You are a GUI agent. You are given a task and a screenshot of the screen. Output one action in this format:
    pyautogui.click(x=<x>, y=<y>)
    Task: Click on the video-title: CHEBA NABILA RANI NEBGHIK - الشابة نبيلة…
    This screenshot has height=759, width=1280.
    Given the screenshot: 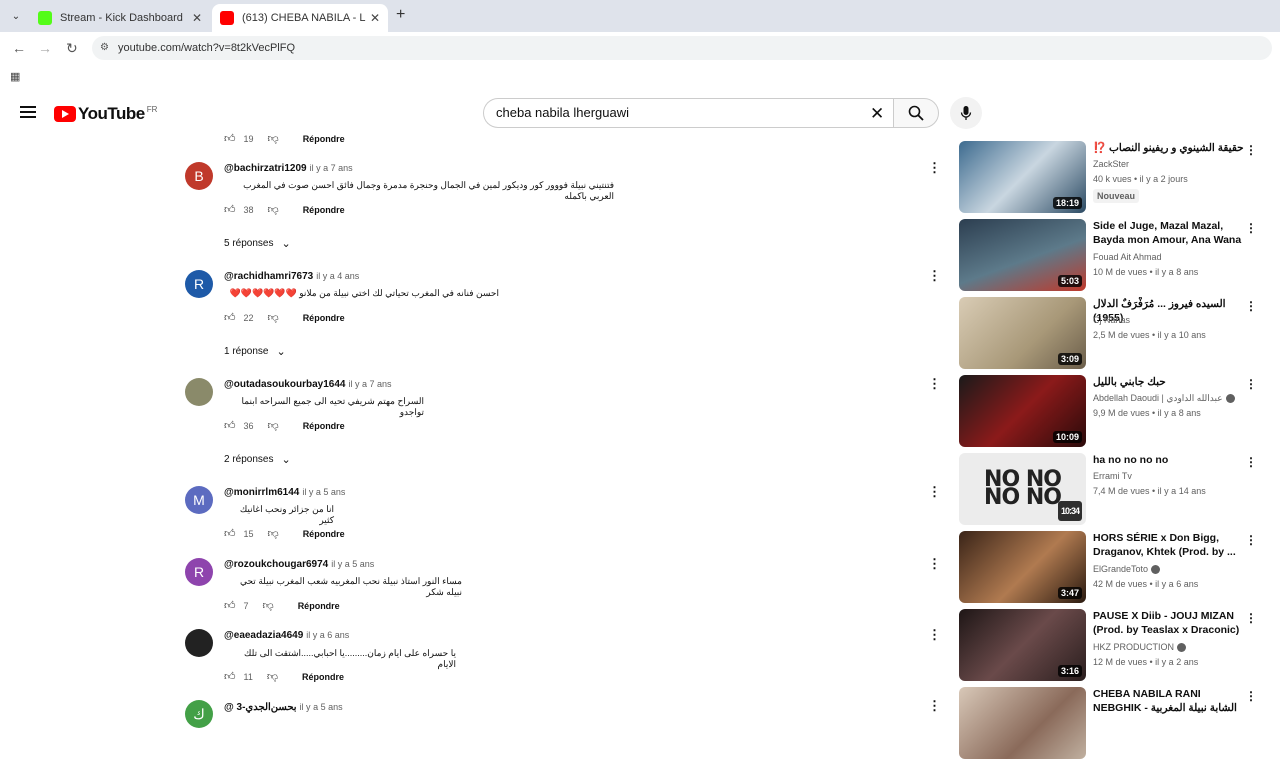 What is the action you would take?
    pyautogui.click(x=1169, y=701)
    